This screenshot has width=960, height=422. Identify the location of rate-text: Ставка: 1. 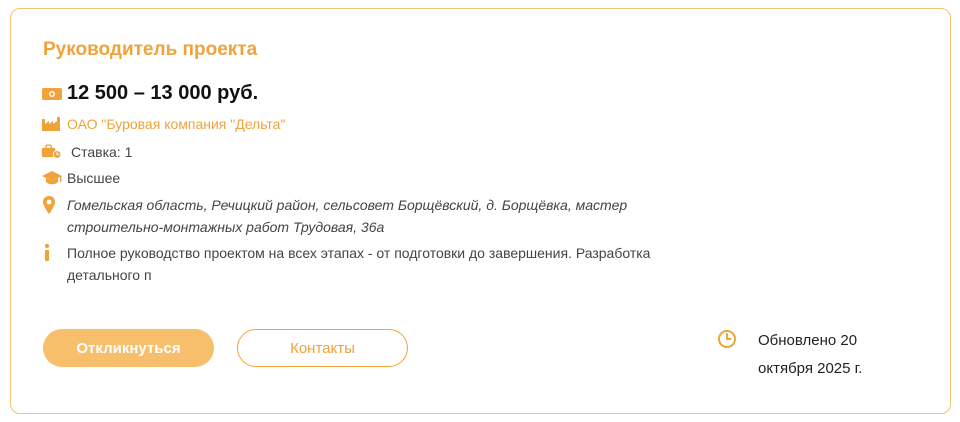
(102, 152).